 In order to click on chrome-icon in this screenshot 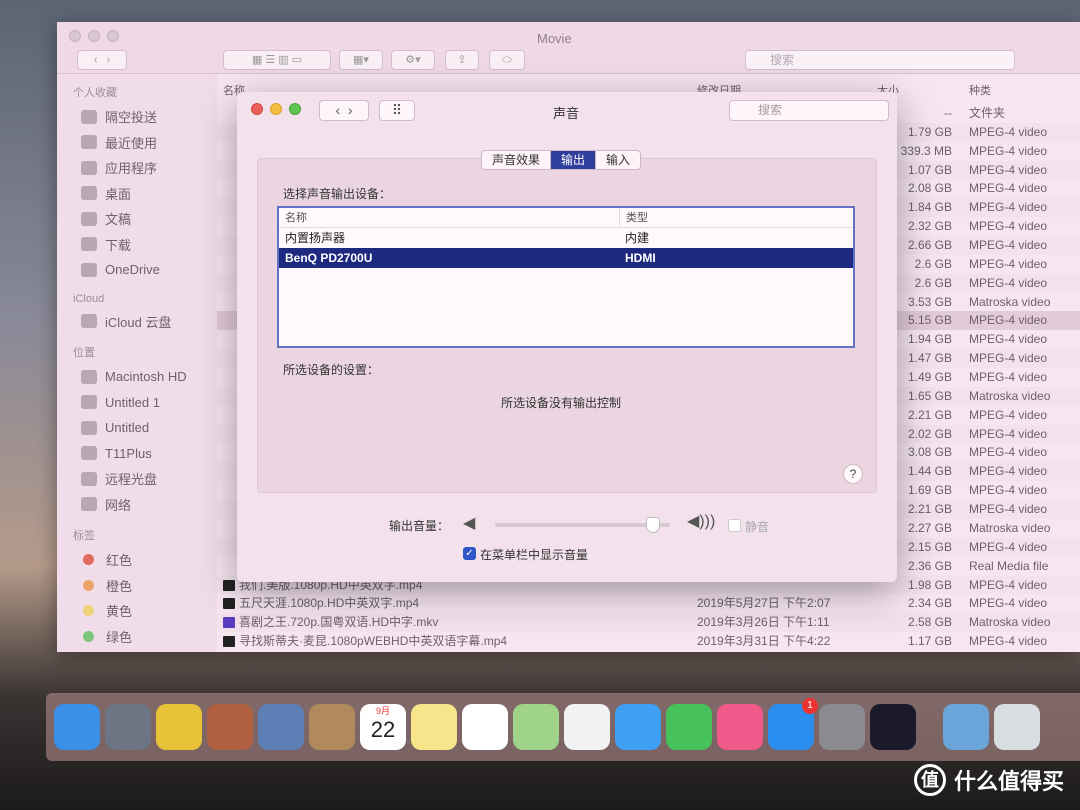, I will do `click(179, 727)`.